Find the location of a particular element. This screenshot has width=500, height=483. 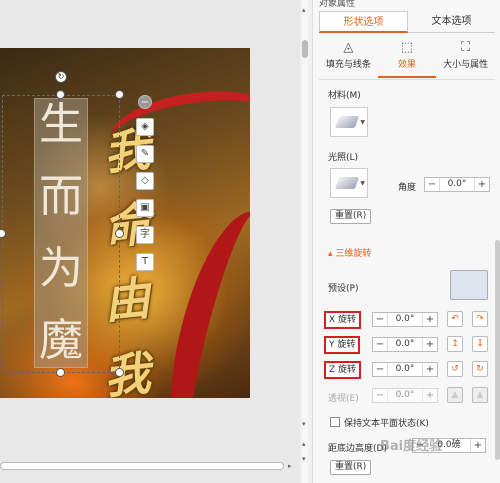

lighting-label: 光照(L) is located at coordinates (343, 158).